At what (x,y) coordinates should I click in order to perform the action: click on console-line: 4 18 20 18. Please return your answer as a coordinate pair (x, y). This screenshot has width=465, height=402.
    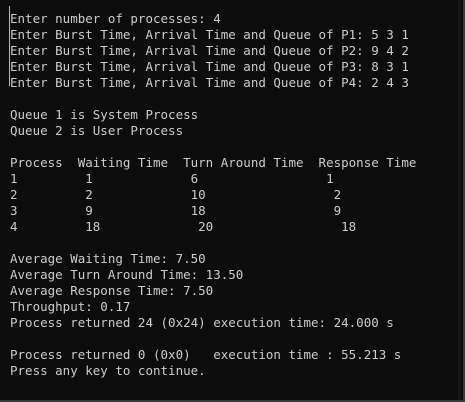
    Looking at the image, I should click on (183, 226).